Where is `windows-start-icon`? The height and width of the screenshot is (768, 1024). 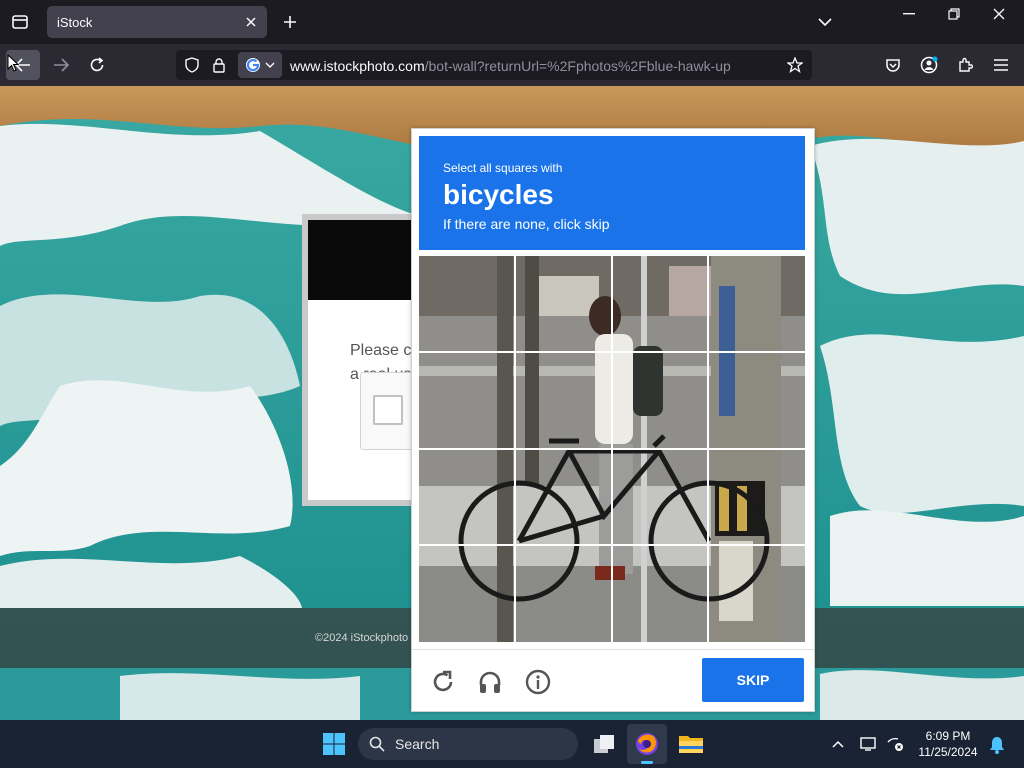
windows-start-icon is located at coordinates (334, 744).